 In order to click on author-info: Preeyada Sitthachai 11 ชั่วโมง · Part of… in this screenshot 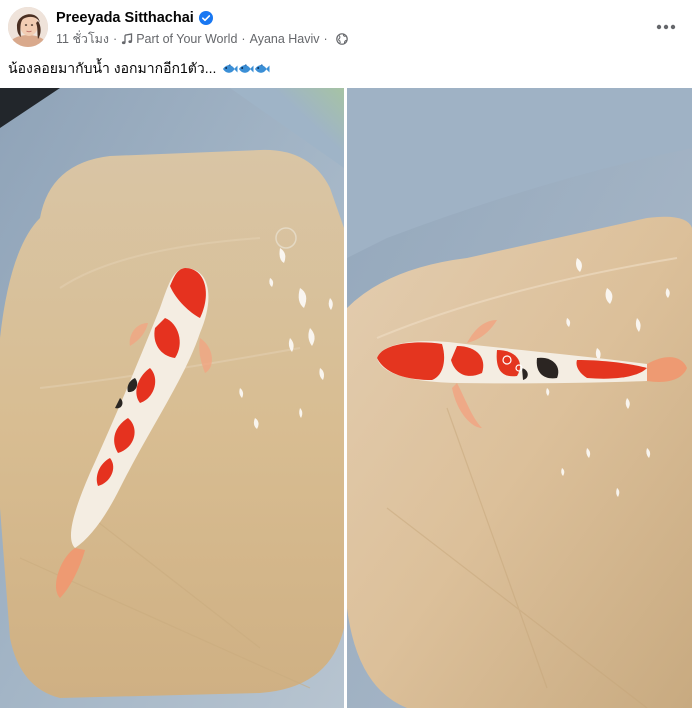, I will do `click(202, 28)`.